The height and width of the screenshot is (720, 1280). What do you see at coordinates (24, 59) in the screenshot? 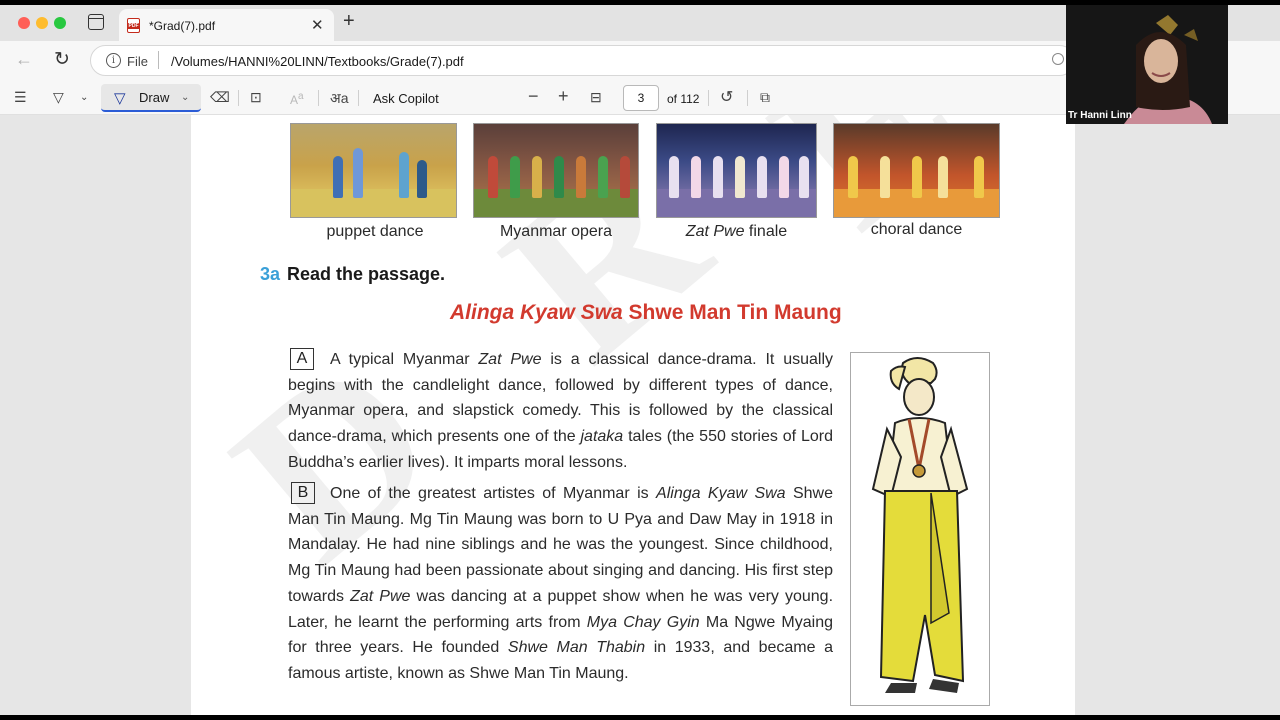
I see `back-arrow-icon: ←` at bounding box center [24, 59].